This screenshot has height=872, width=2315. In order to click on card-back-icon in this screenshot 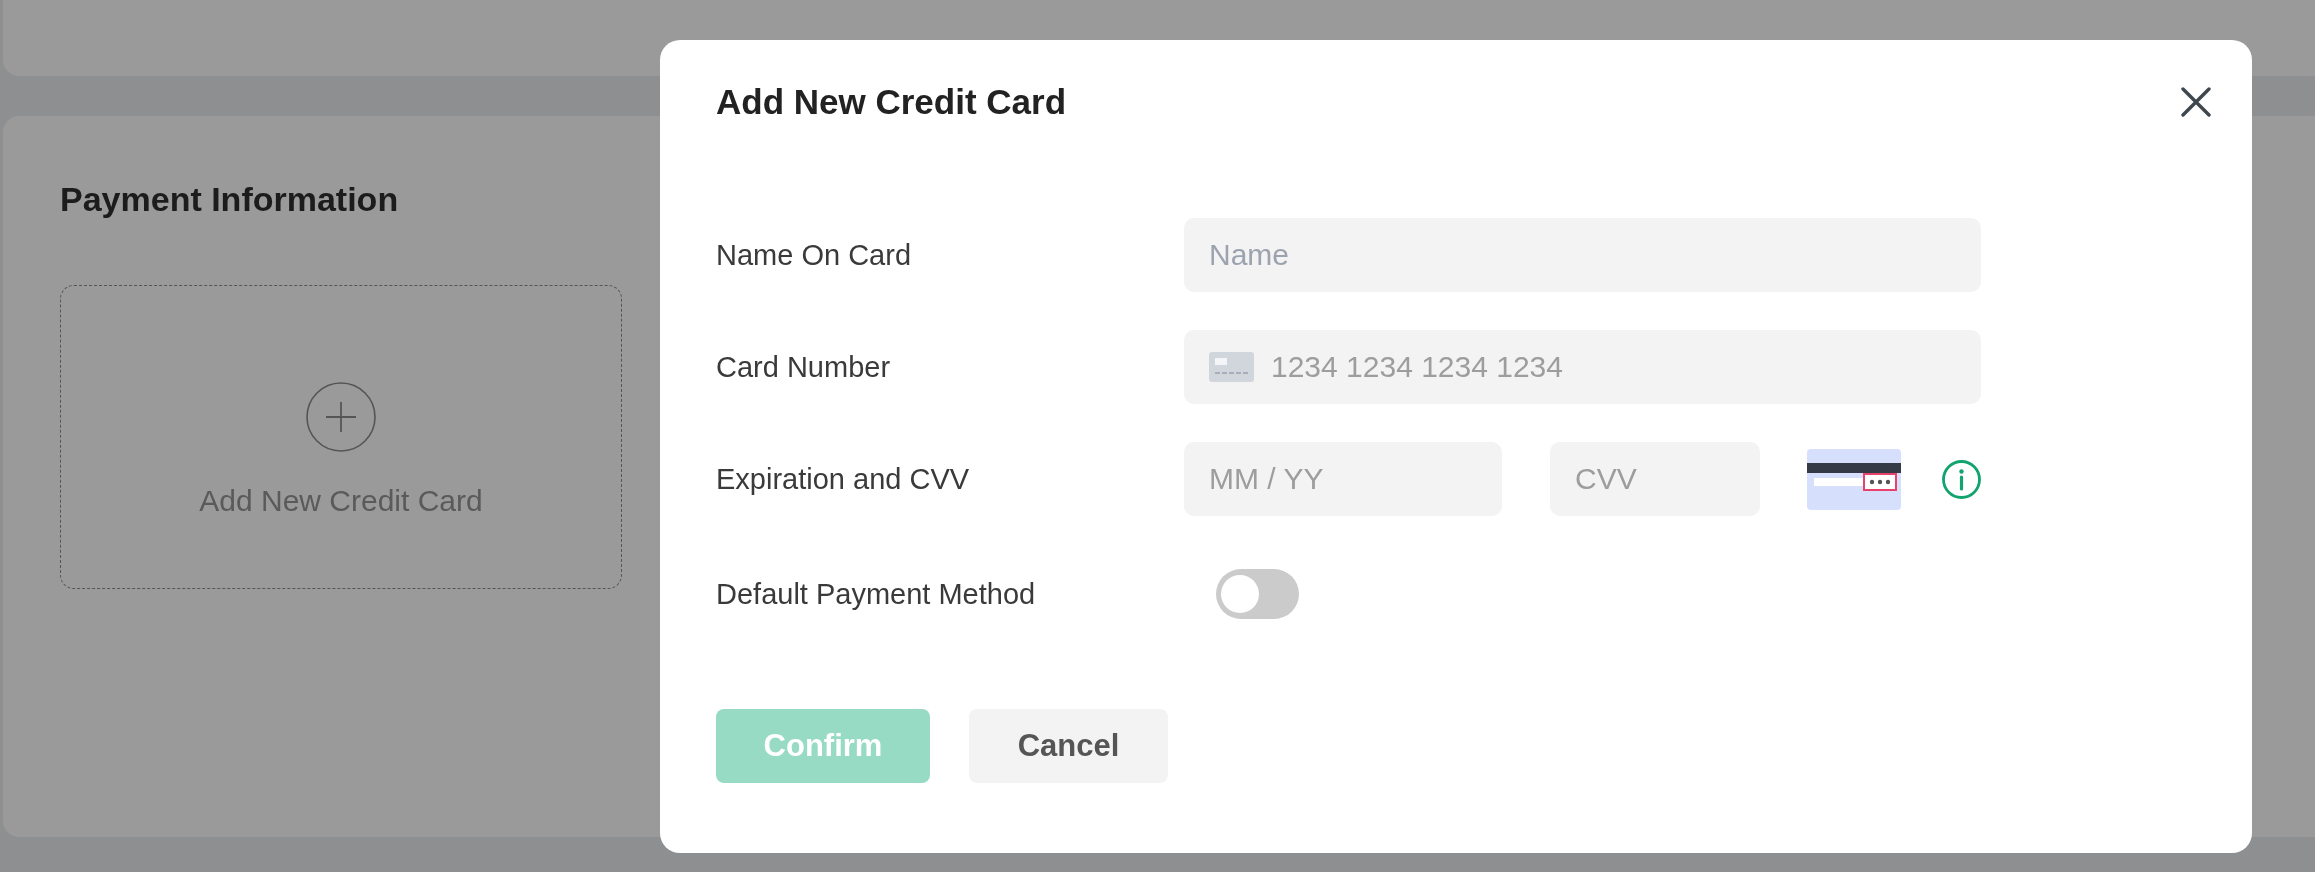, I will do `click(1854, 479)`.